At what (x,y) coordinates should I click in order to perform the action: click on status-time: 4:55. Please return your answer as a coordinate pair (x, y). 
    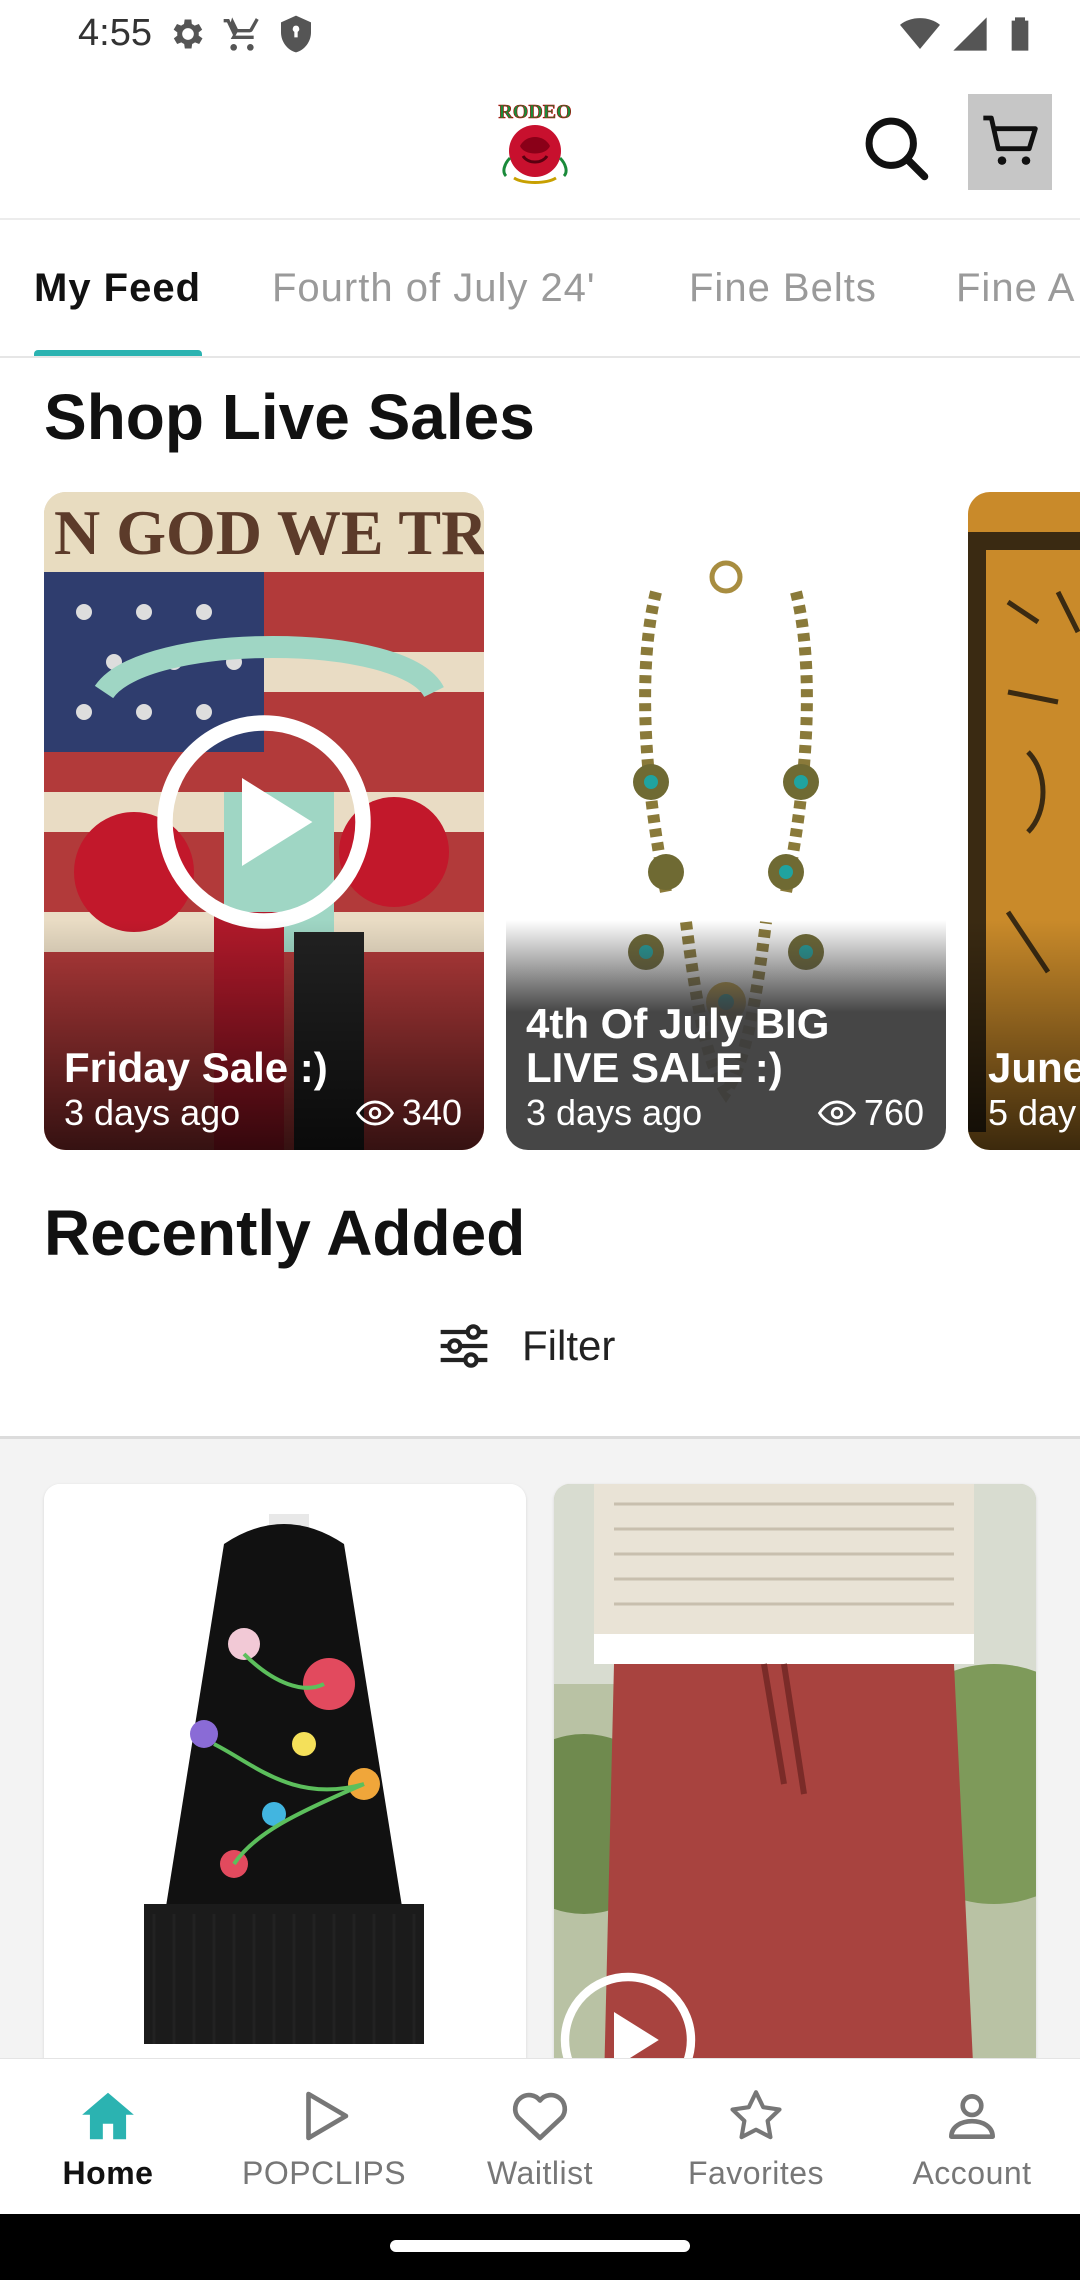
    Looking at the image, I should click on (115, 33).